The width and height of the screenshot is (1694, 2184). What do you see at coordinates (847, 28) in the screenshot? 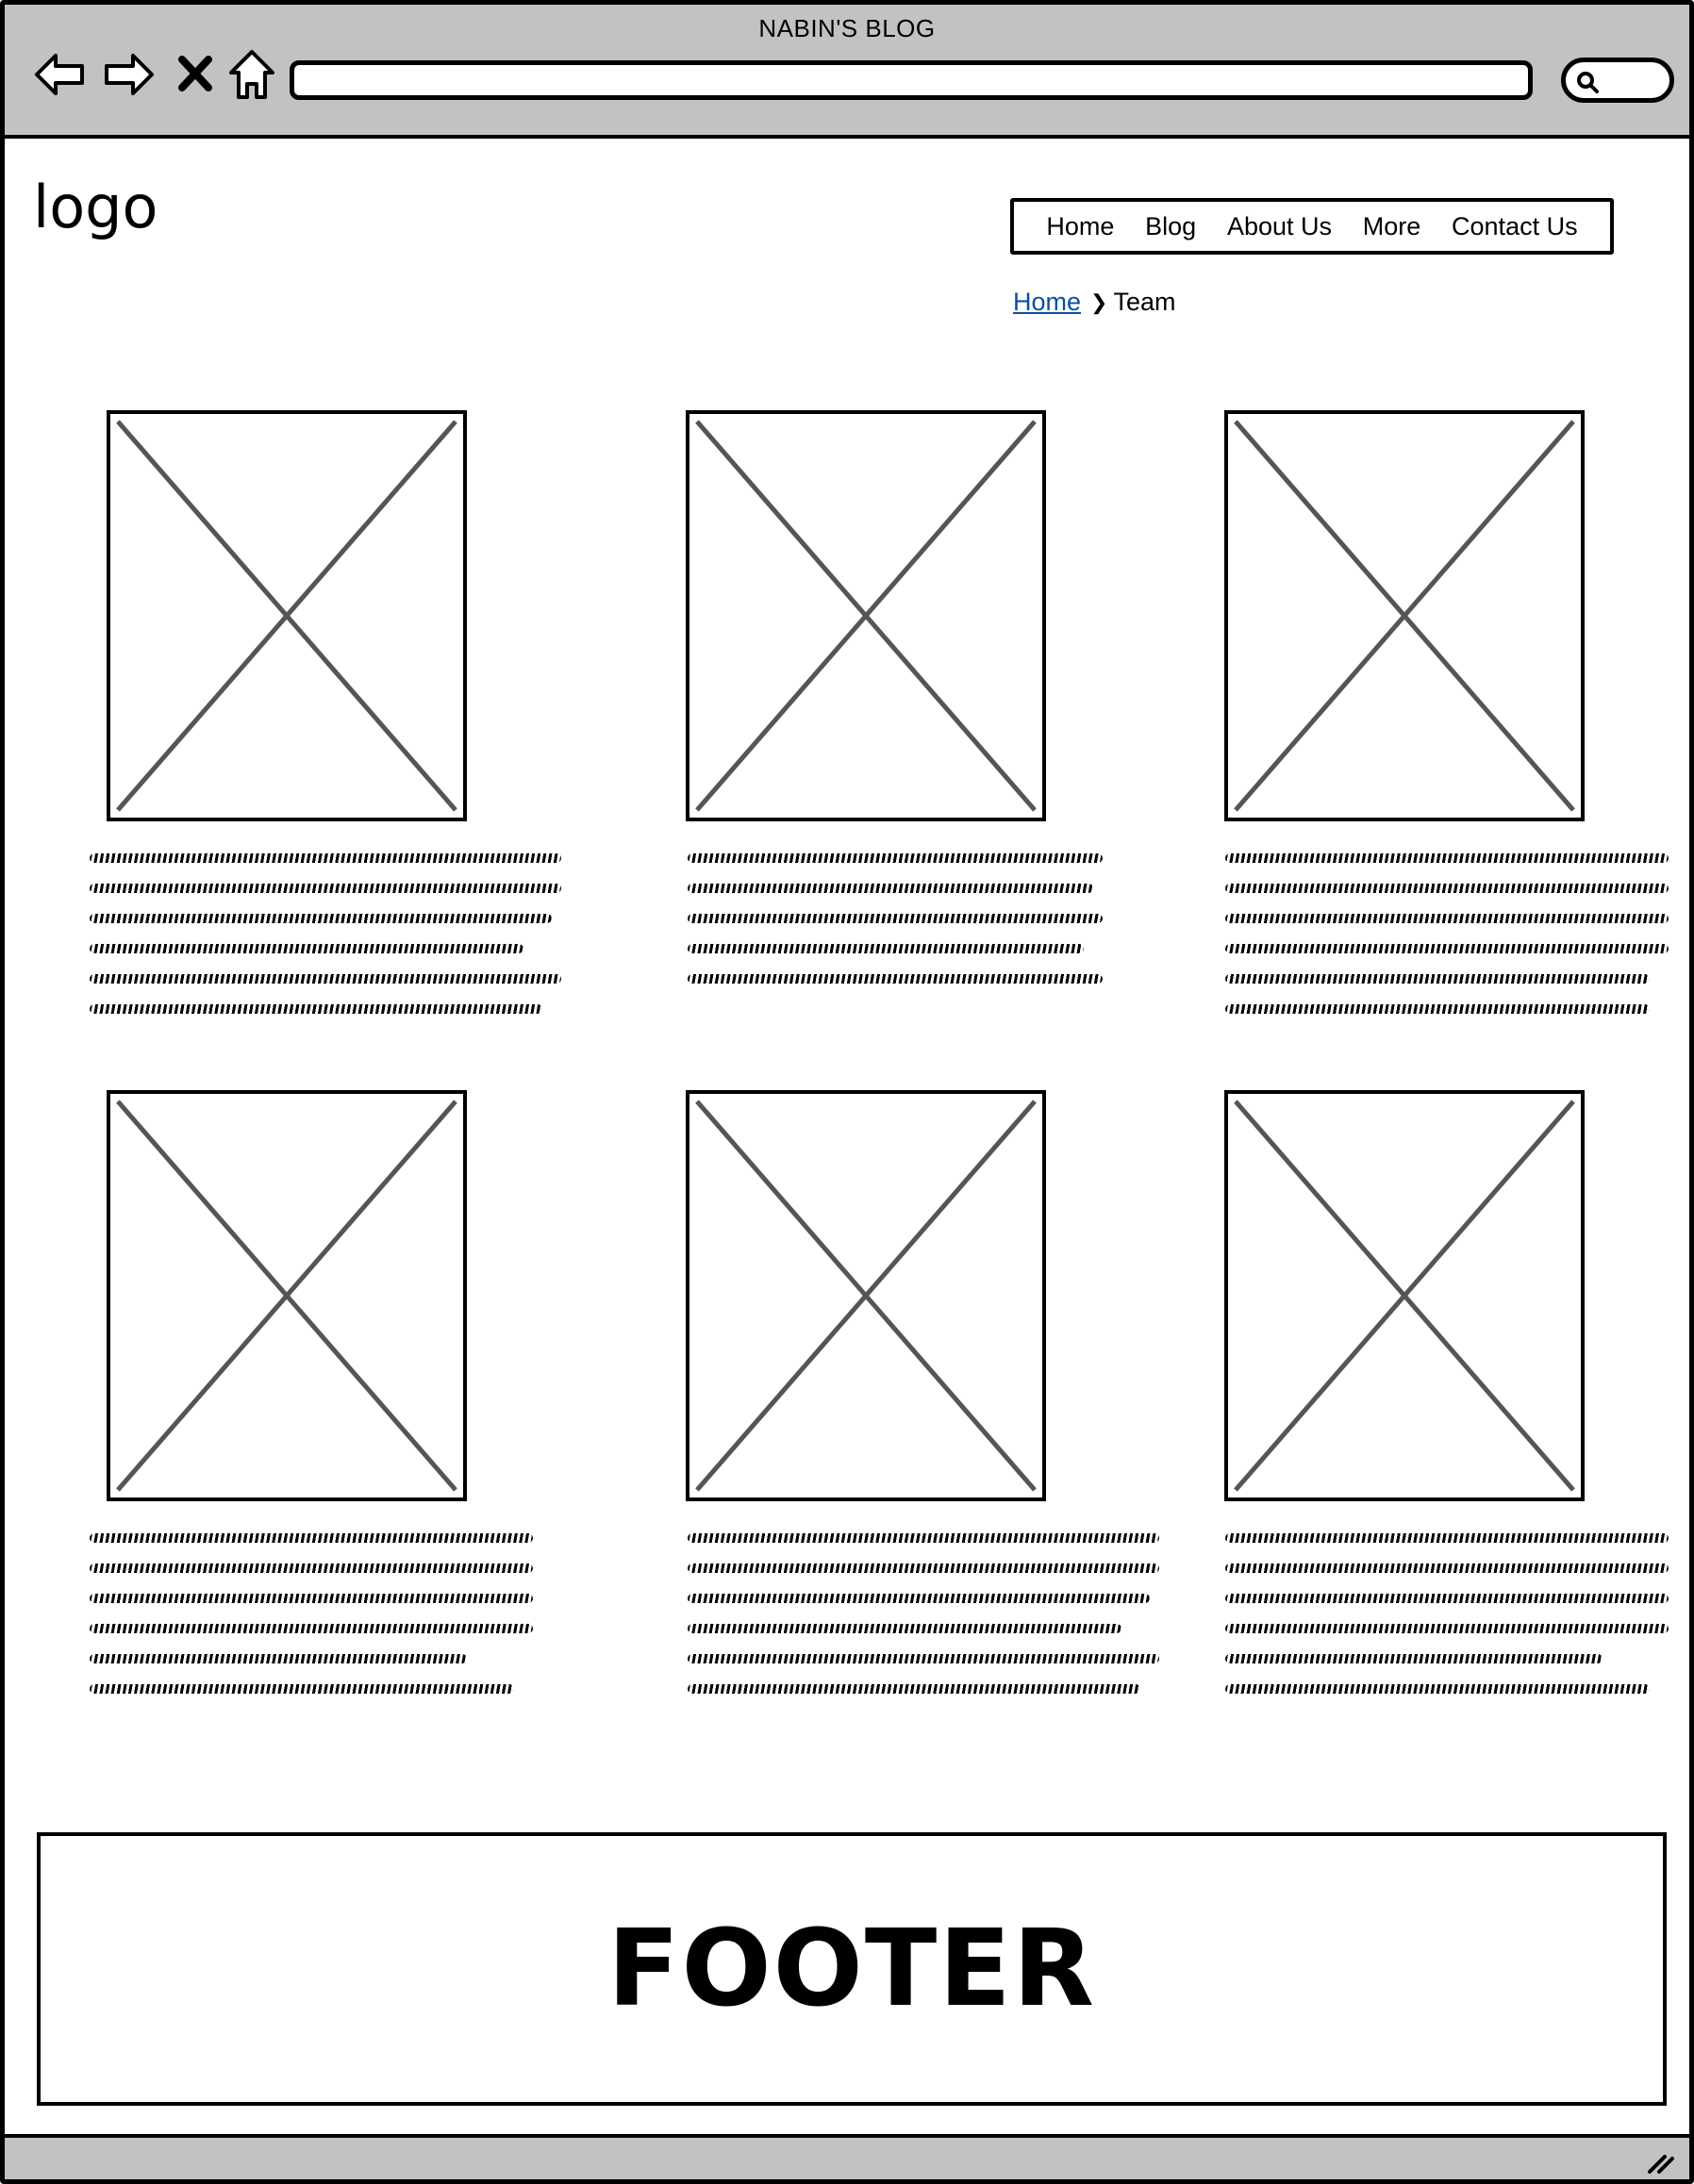
I see `window-title: NABIN'S BLOG` at bounding box center [847, 28].